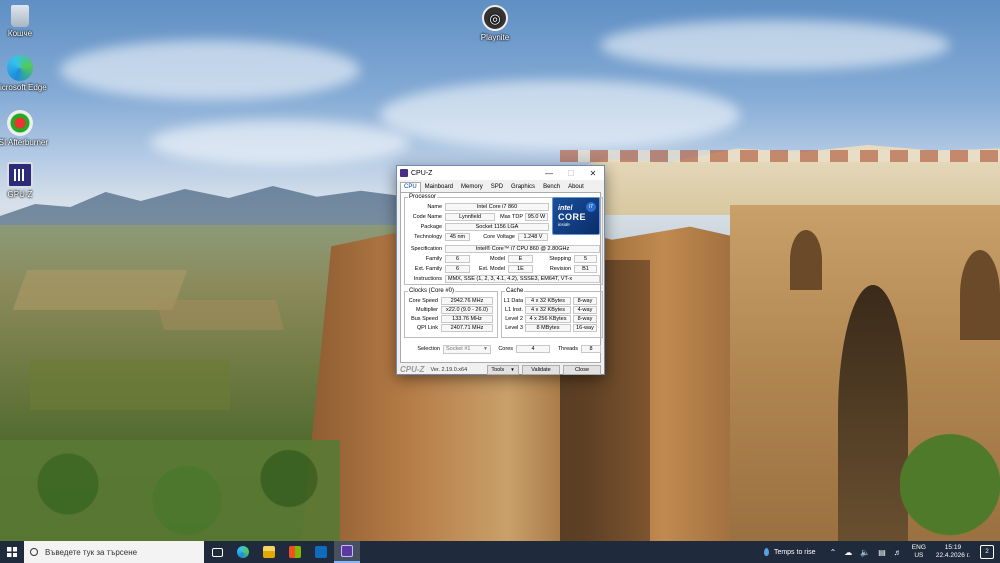 This screenshot has width=1000, height=563. Describe the element at coordinates (515, 291) in the screenshot. I see `cache-legend: Cache` at that location.